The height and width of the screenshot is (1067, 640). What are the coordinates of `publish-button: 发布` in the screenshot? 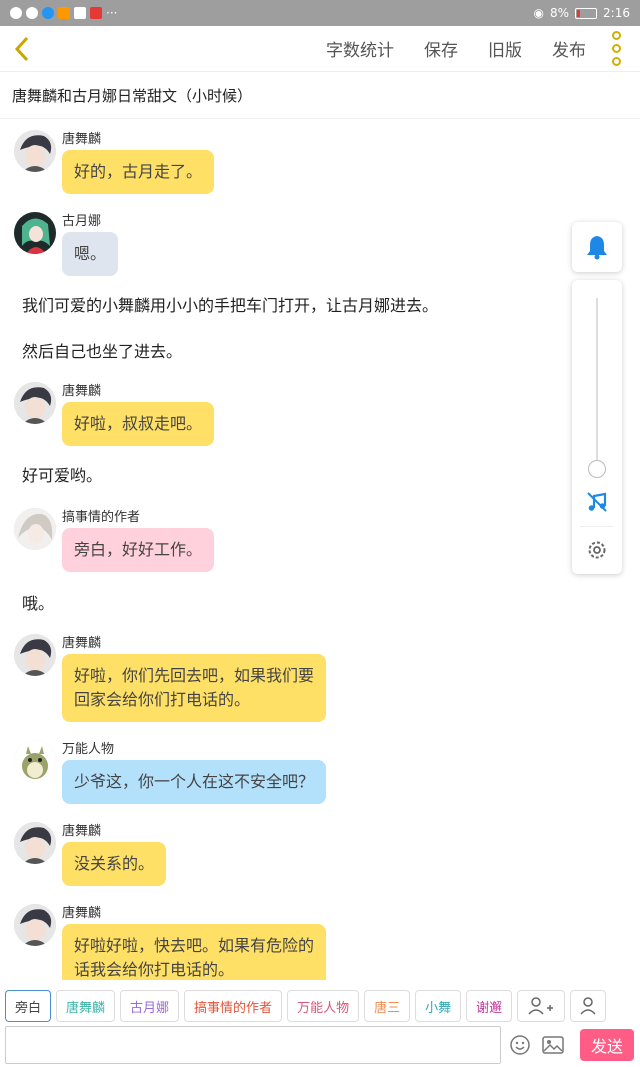 It's located at (569, 48).